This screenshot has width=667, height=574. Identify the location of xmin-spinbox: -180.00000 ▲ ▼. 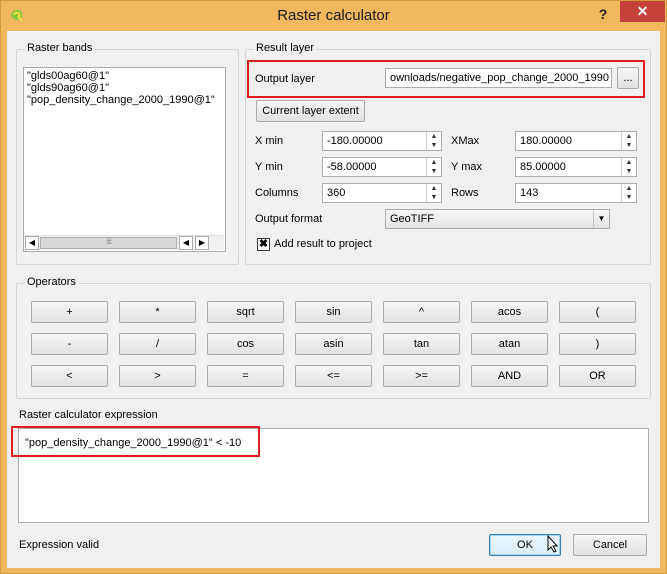
(382, 141).